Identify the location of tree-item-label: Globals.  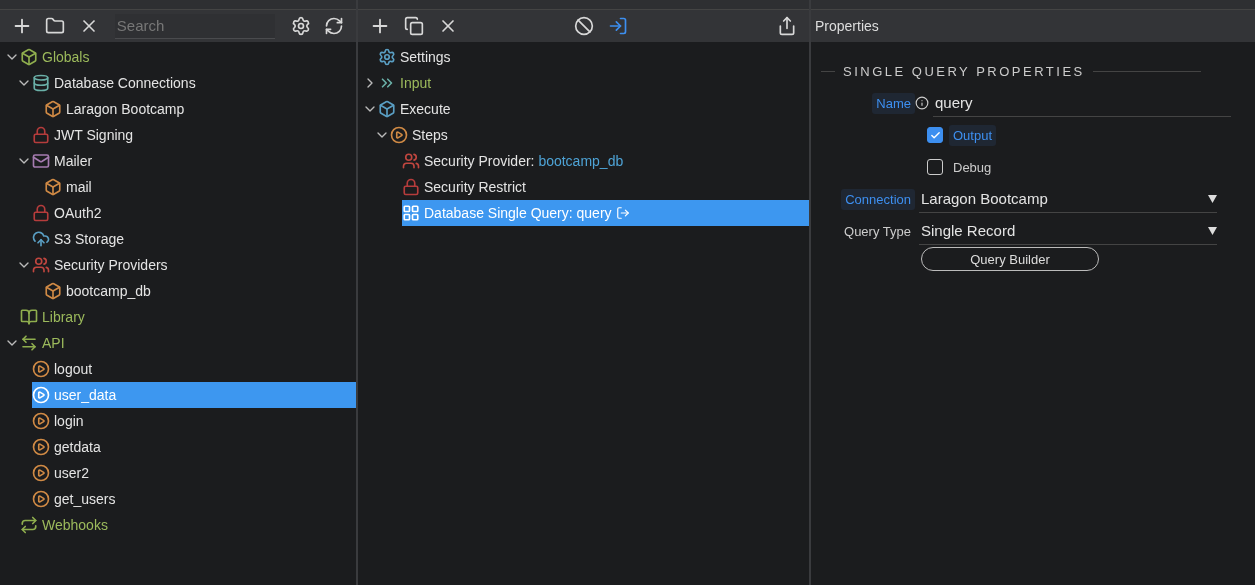
(66, 57).